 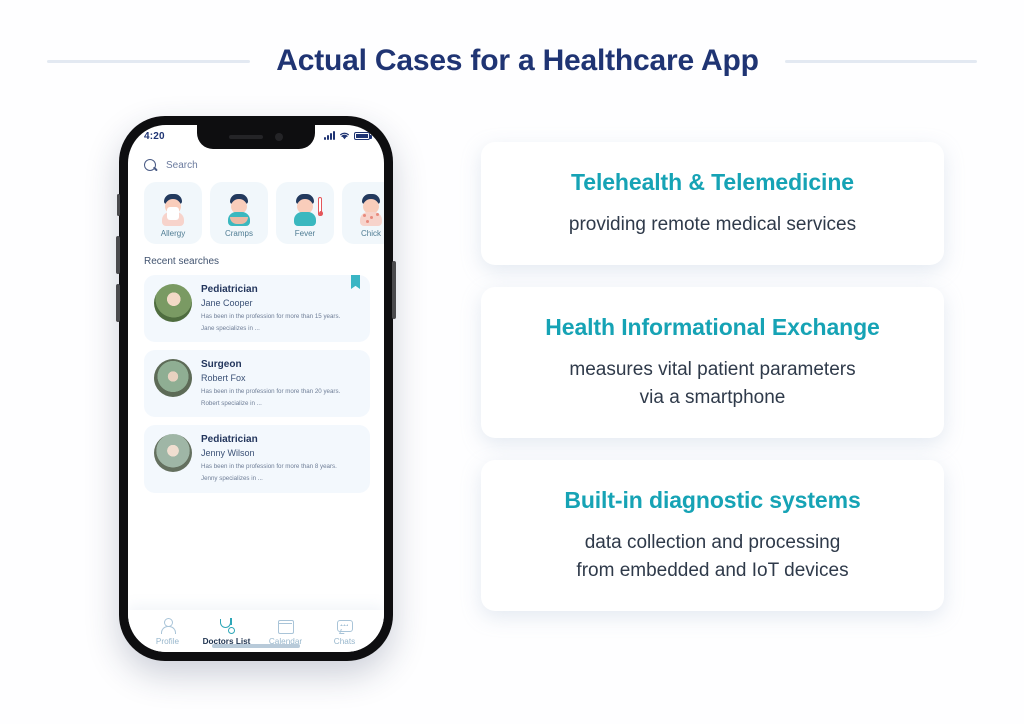 I want to click on doctor-specialty: Surgeon, so click(x=221, y=365).